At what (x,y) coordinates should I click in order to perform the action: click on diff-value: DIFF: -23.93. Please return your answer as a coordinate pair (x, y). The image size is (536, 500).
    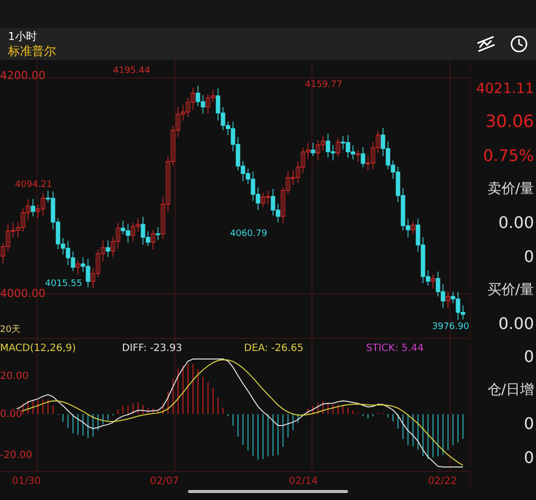
    Looking at the image, I should click on (153, 348).